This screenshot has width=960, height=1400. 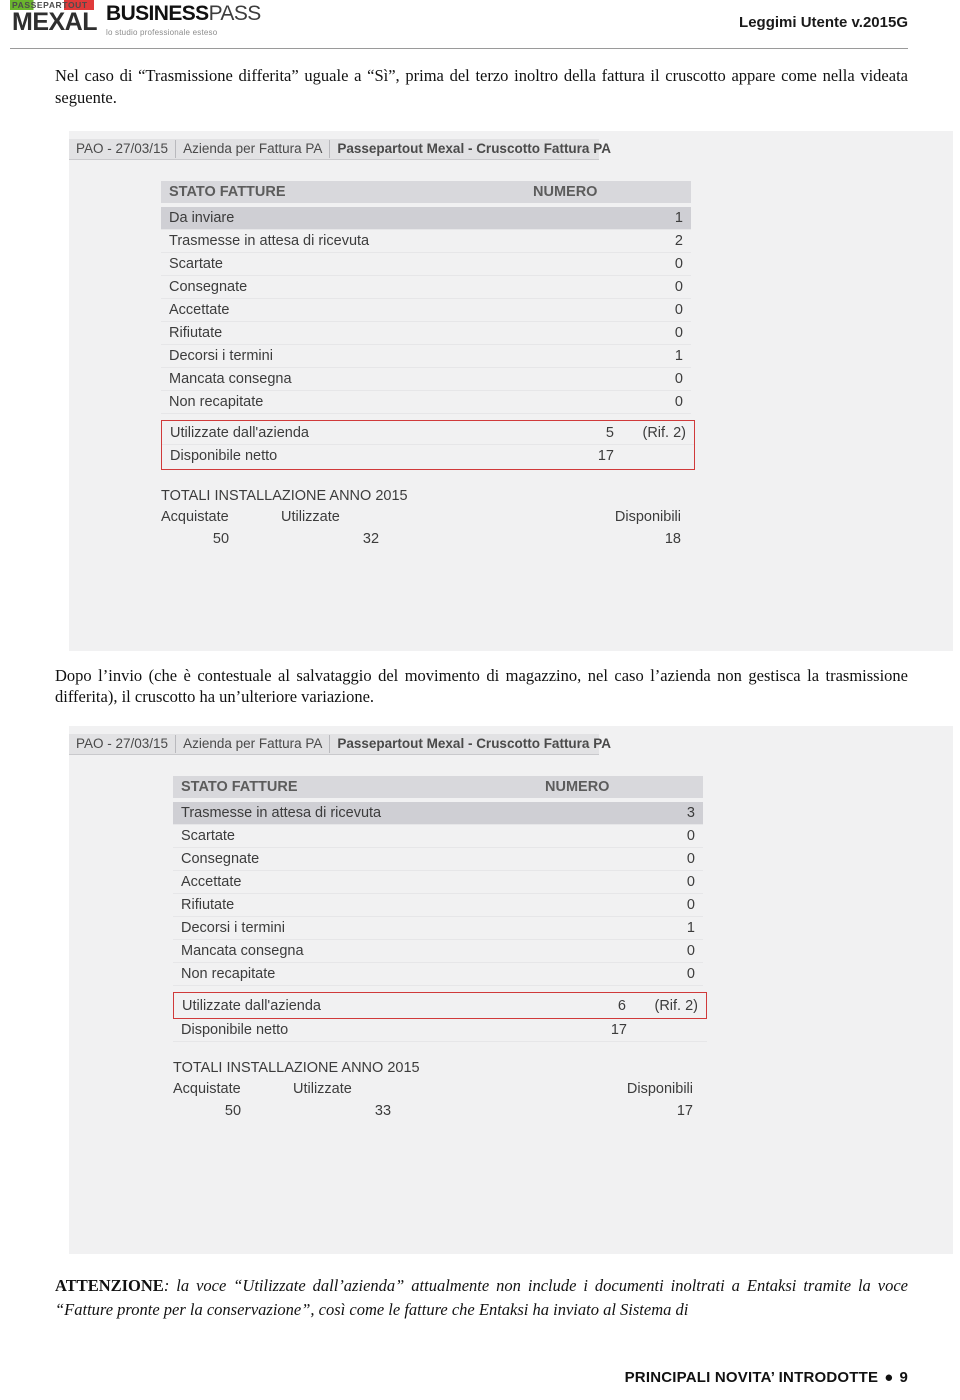 I want to click on row-value: 3, so click(x=690, y=813).